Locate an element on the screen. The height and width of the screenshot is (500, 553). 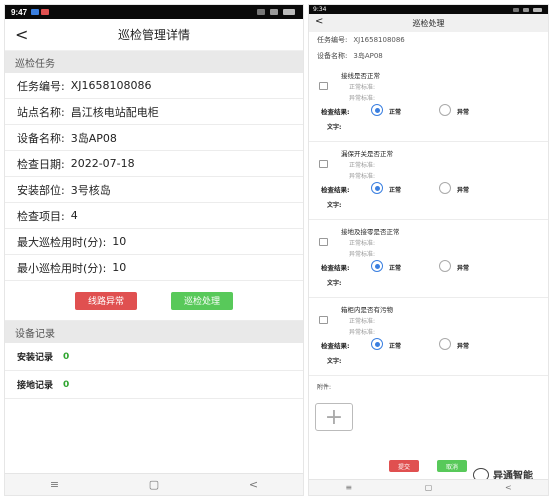
nav-bar: < 巡检管理详情 is located at coordinates (154, 35).